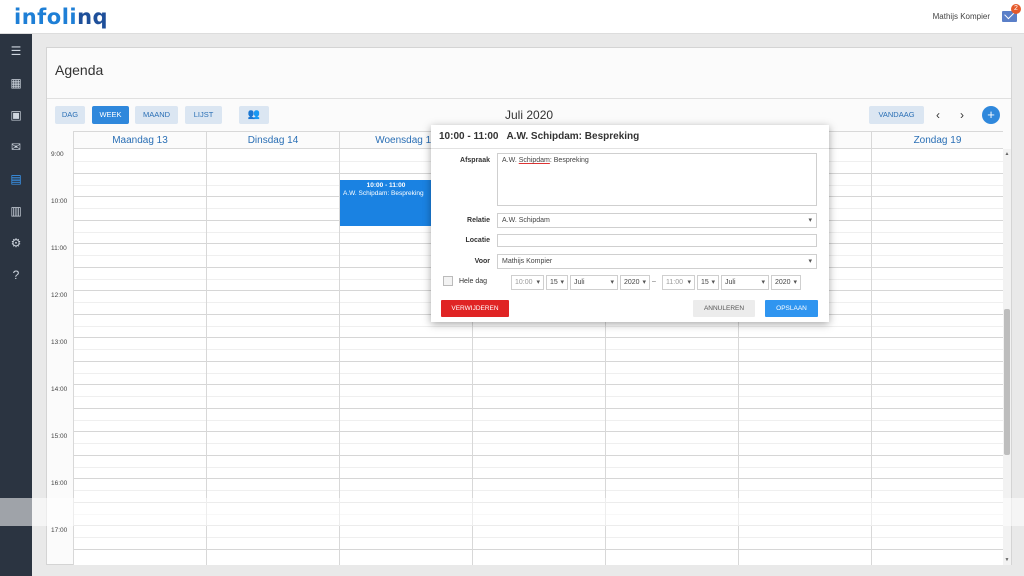 Image resolution: width=1024 pixels, height=576 pixels. Describe the element at coordinates (657, 220) in the screenshot. I see `relatie-select: A.W. Schipdam` at that location.